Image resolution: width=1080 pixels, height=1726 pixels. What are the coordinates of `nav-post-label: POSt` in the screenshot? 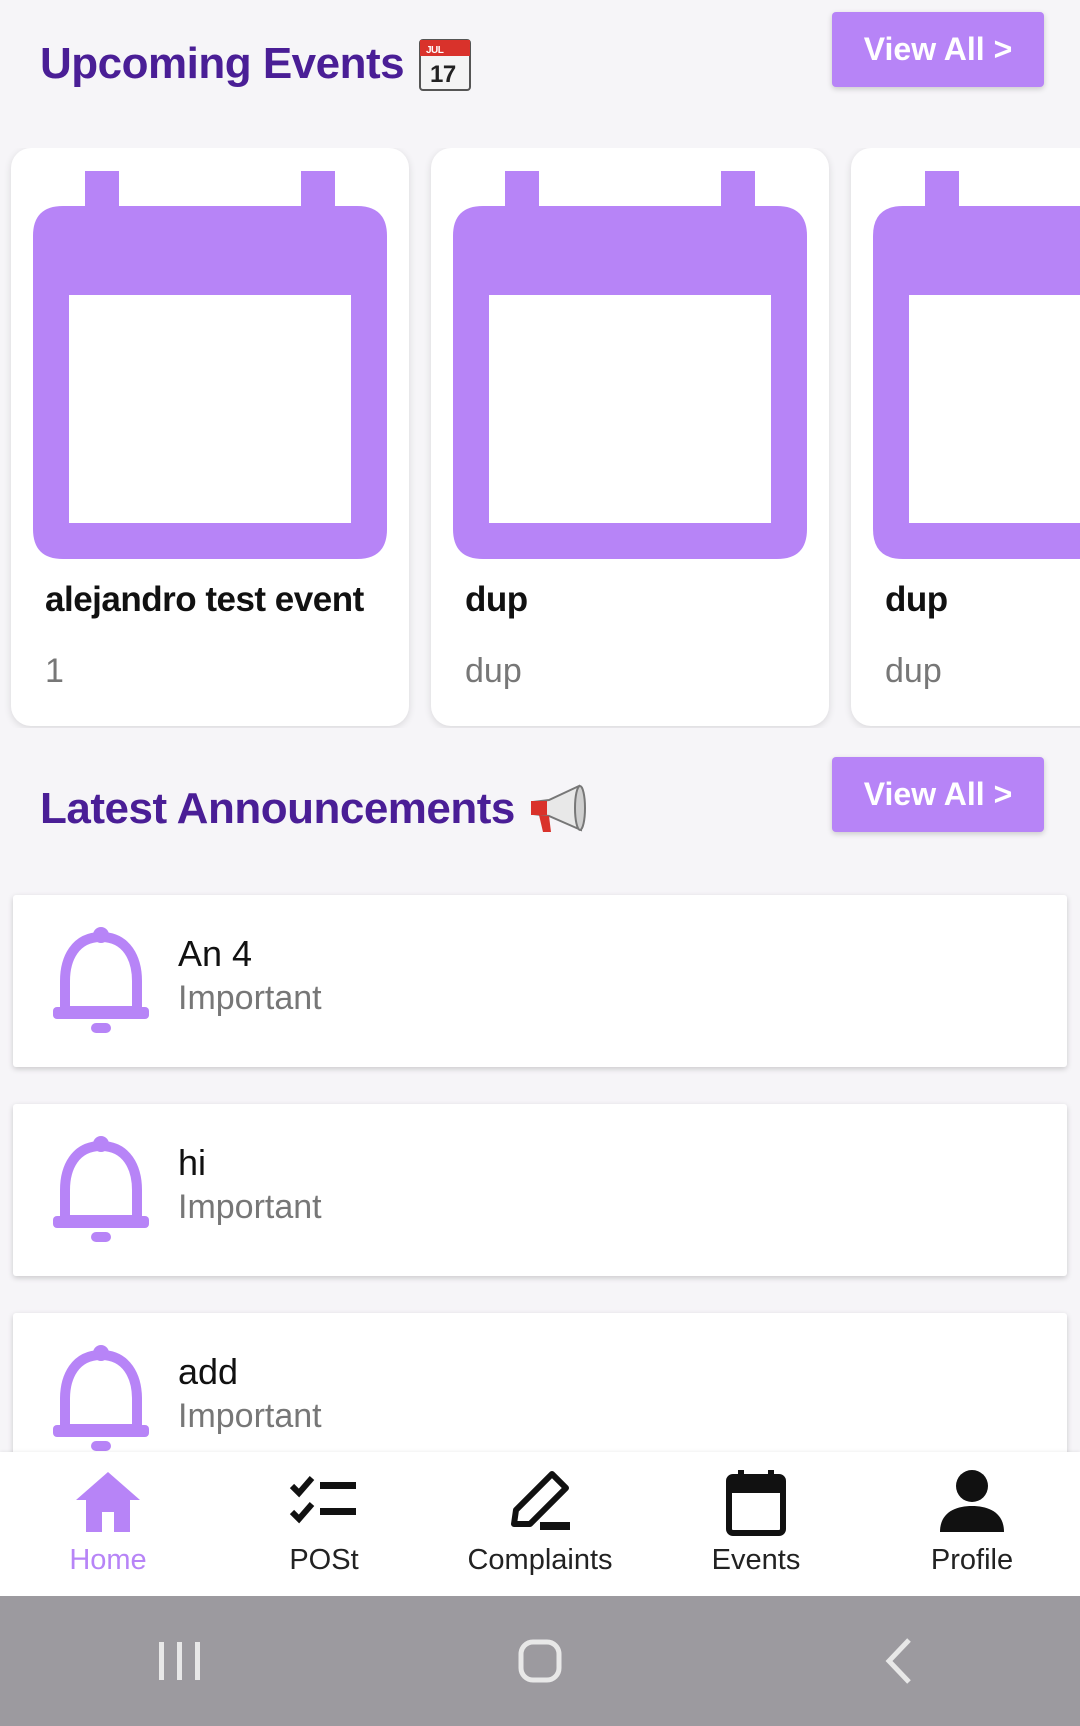 It's located at (324, 1560).